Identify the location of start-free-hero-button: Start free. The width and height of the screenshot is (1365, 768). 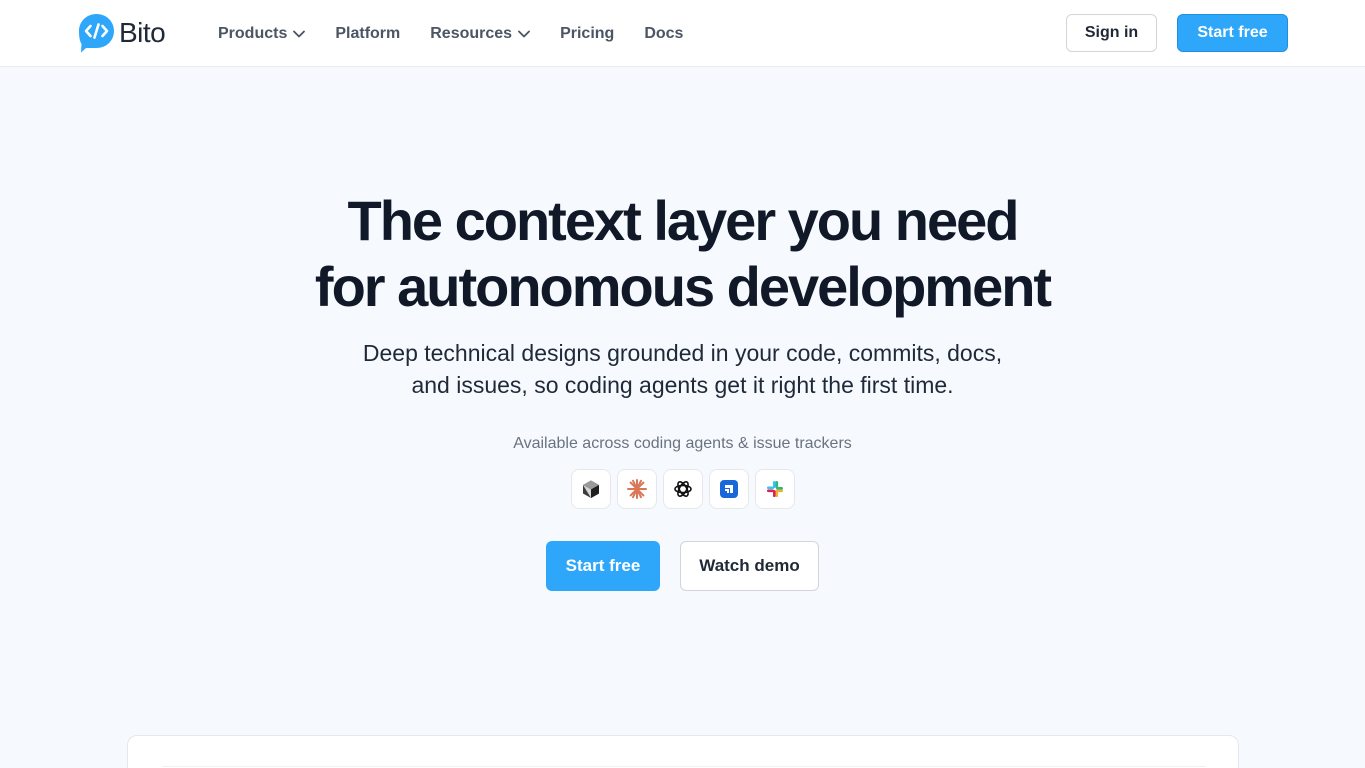
(603, 566).